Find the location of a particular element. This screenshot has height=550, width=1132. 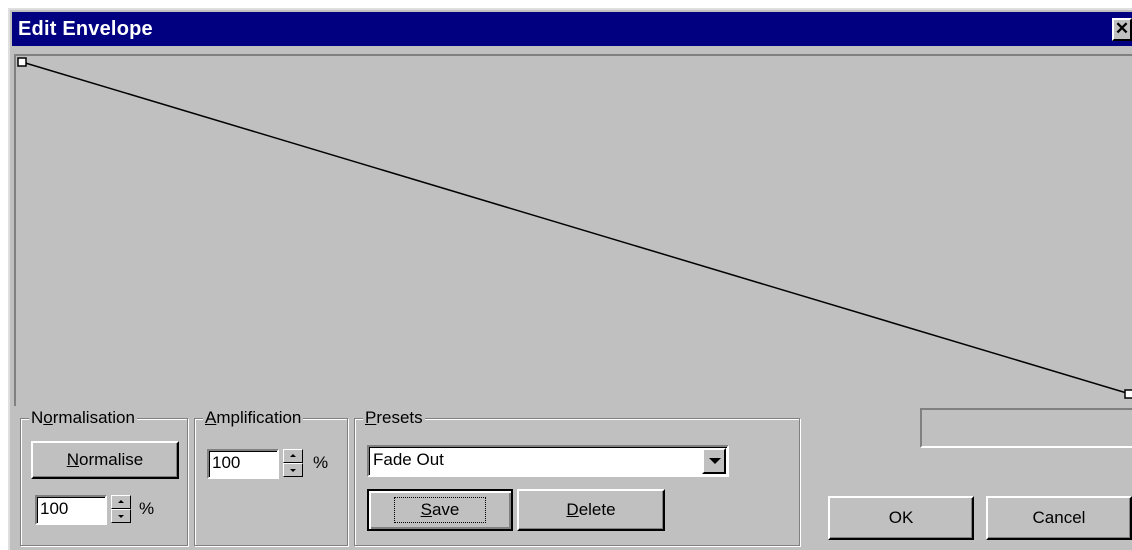

normalisation-group: Normalisation Normalise 100 % is located at coordinates (104, 477).